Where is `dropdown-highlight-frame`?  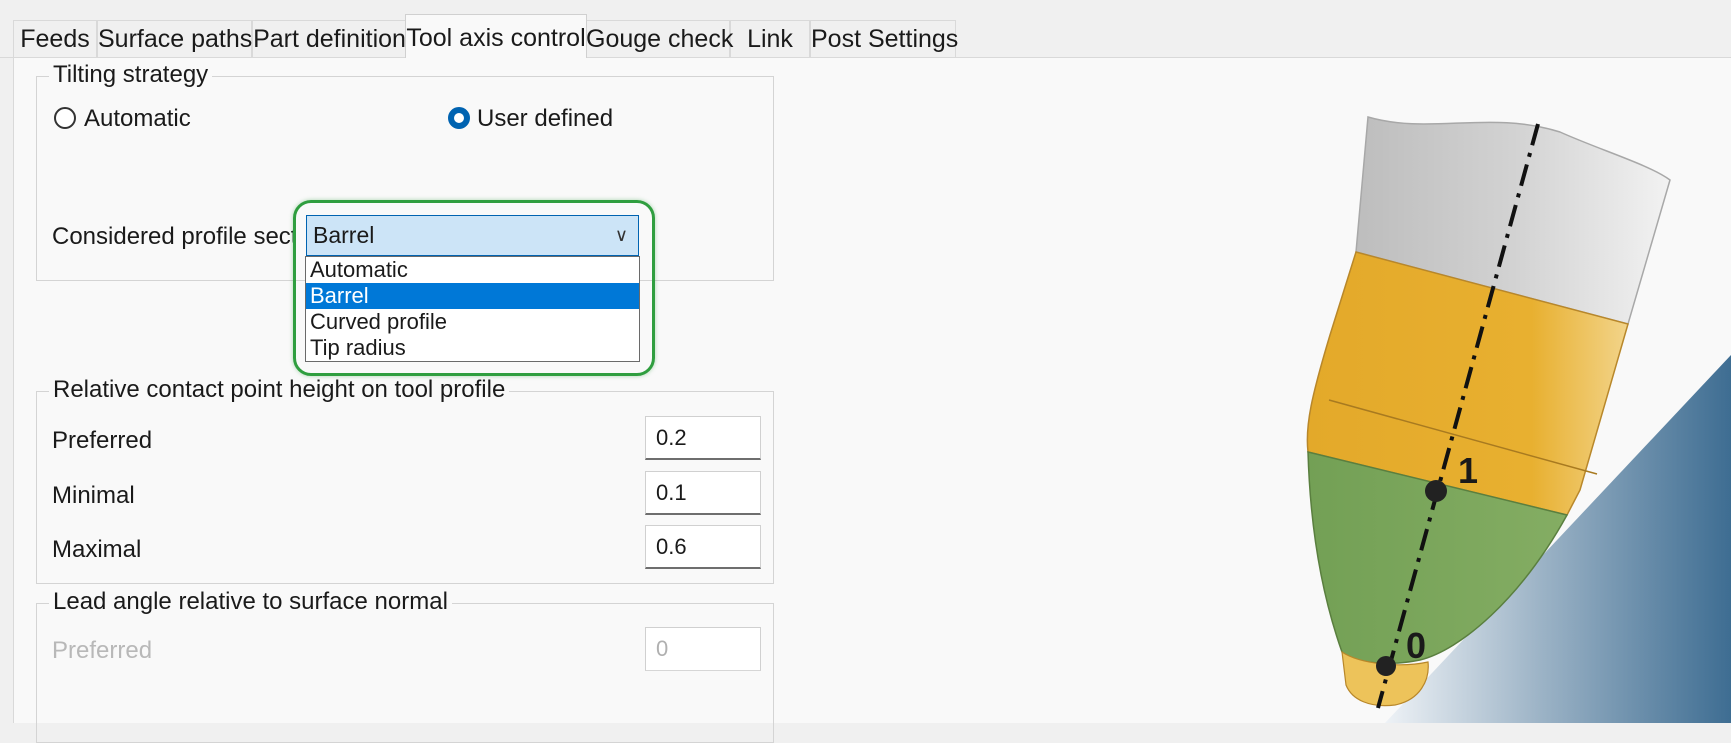
dropdown-highlight-frame is located at coordinates (474, 288).